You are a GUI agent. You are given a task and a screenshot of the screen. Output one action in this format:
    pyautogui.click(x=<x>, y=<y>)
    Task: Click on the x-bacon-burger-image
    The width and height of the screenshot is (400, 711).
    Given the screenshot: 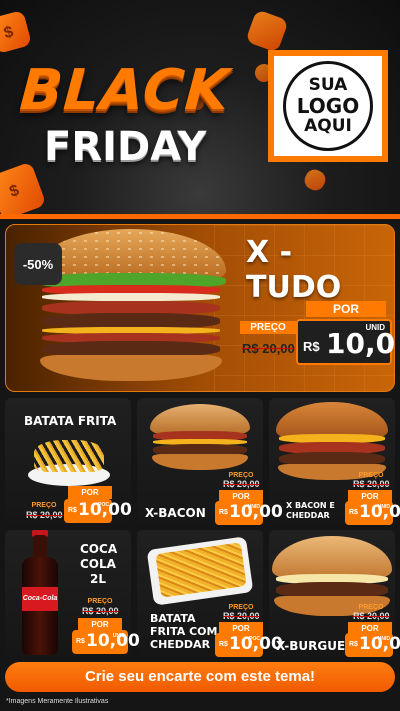 What is the action you would take?
    pyautogui.click(x=200, y=438)
    